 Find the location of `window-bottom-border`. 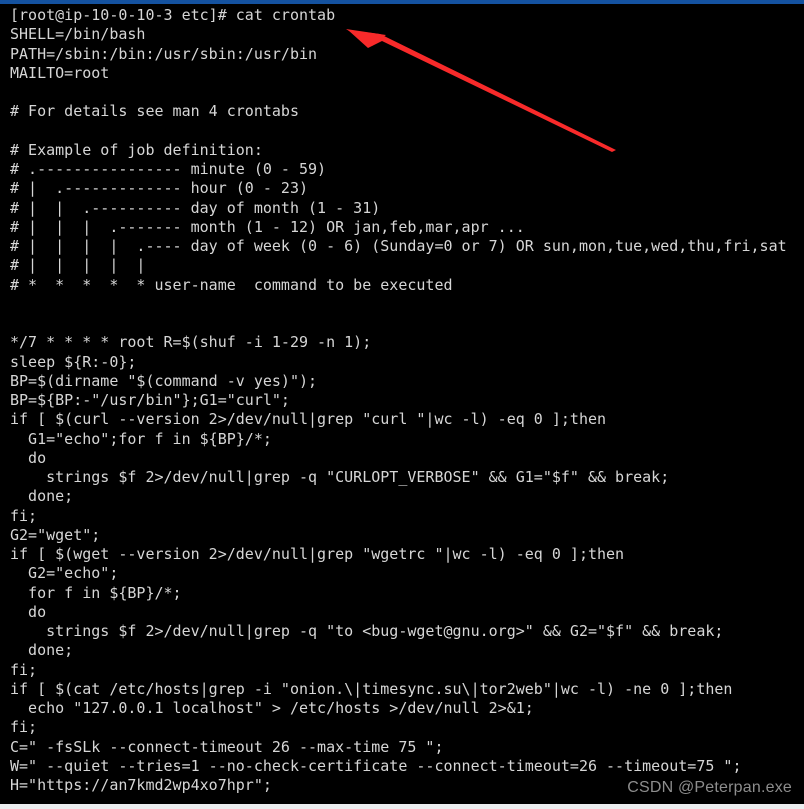

window-bottom-border is located at coordinates (402, 806).